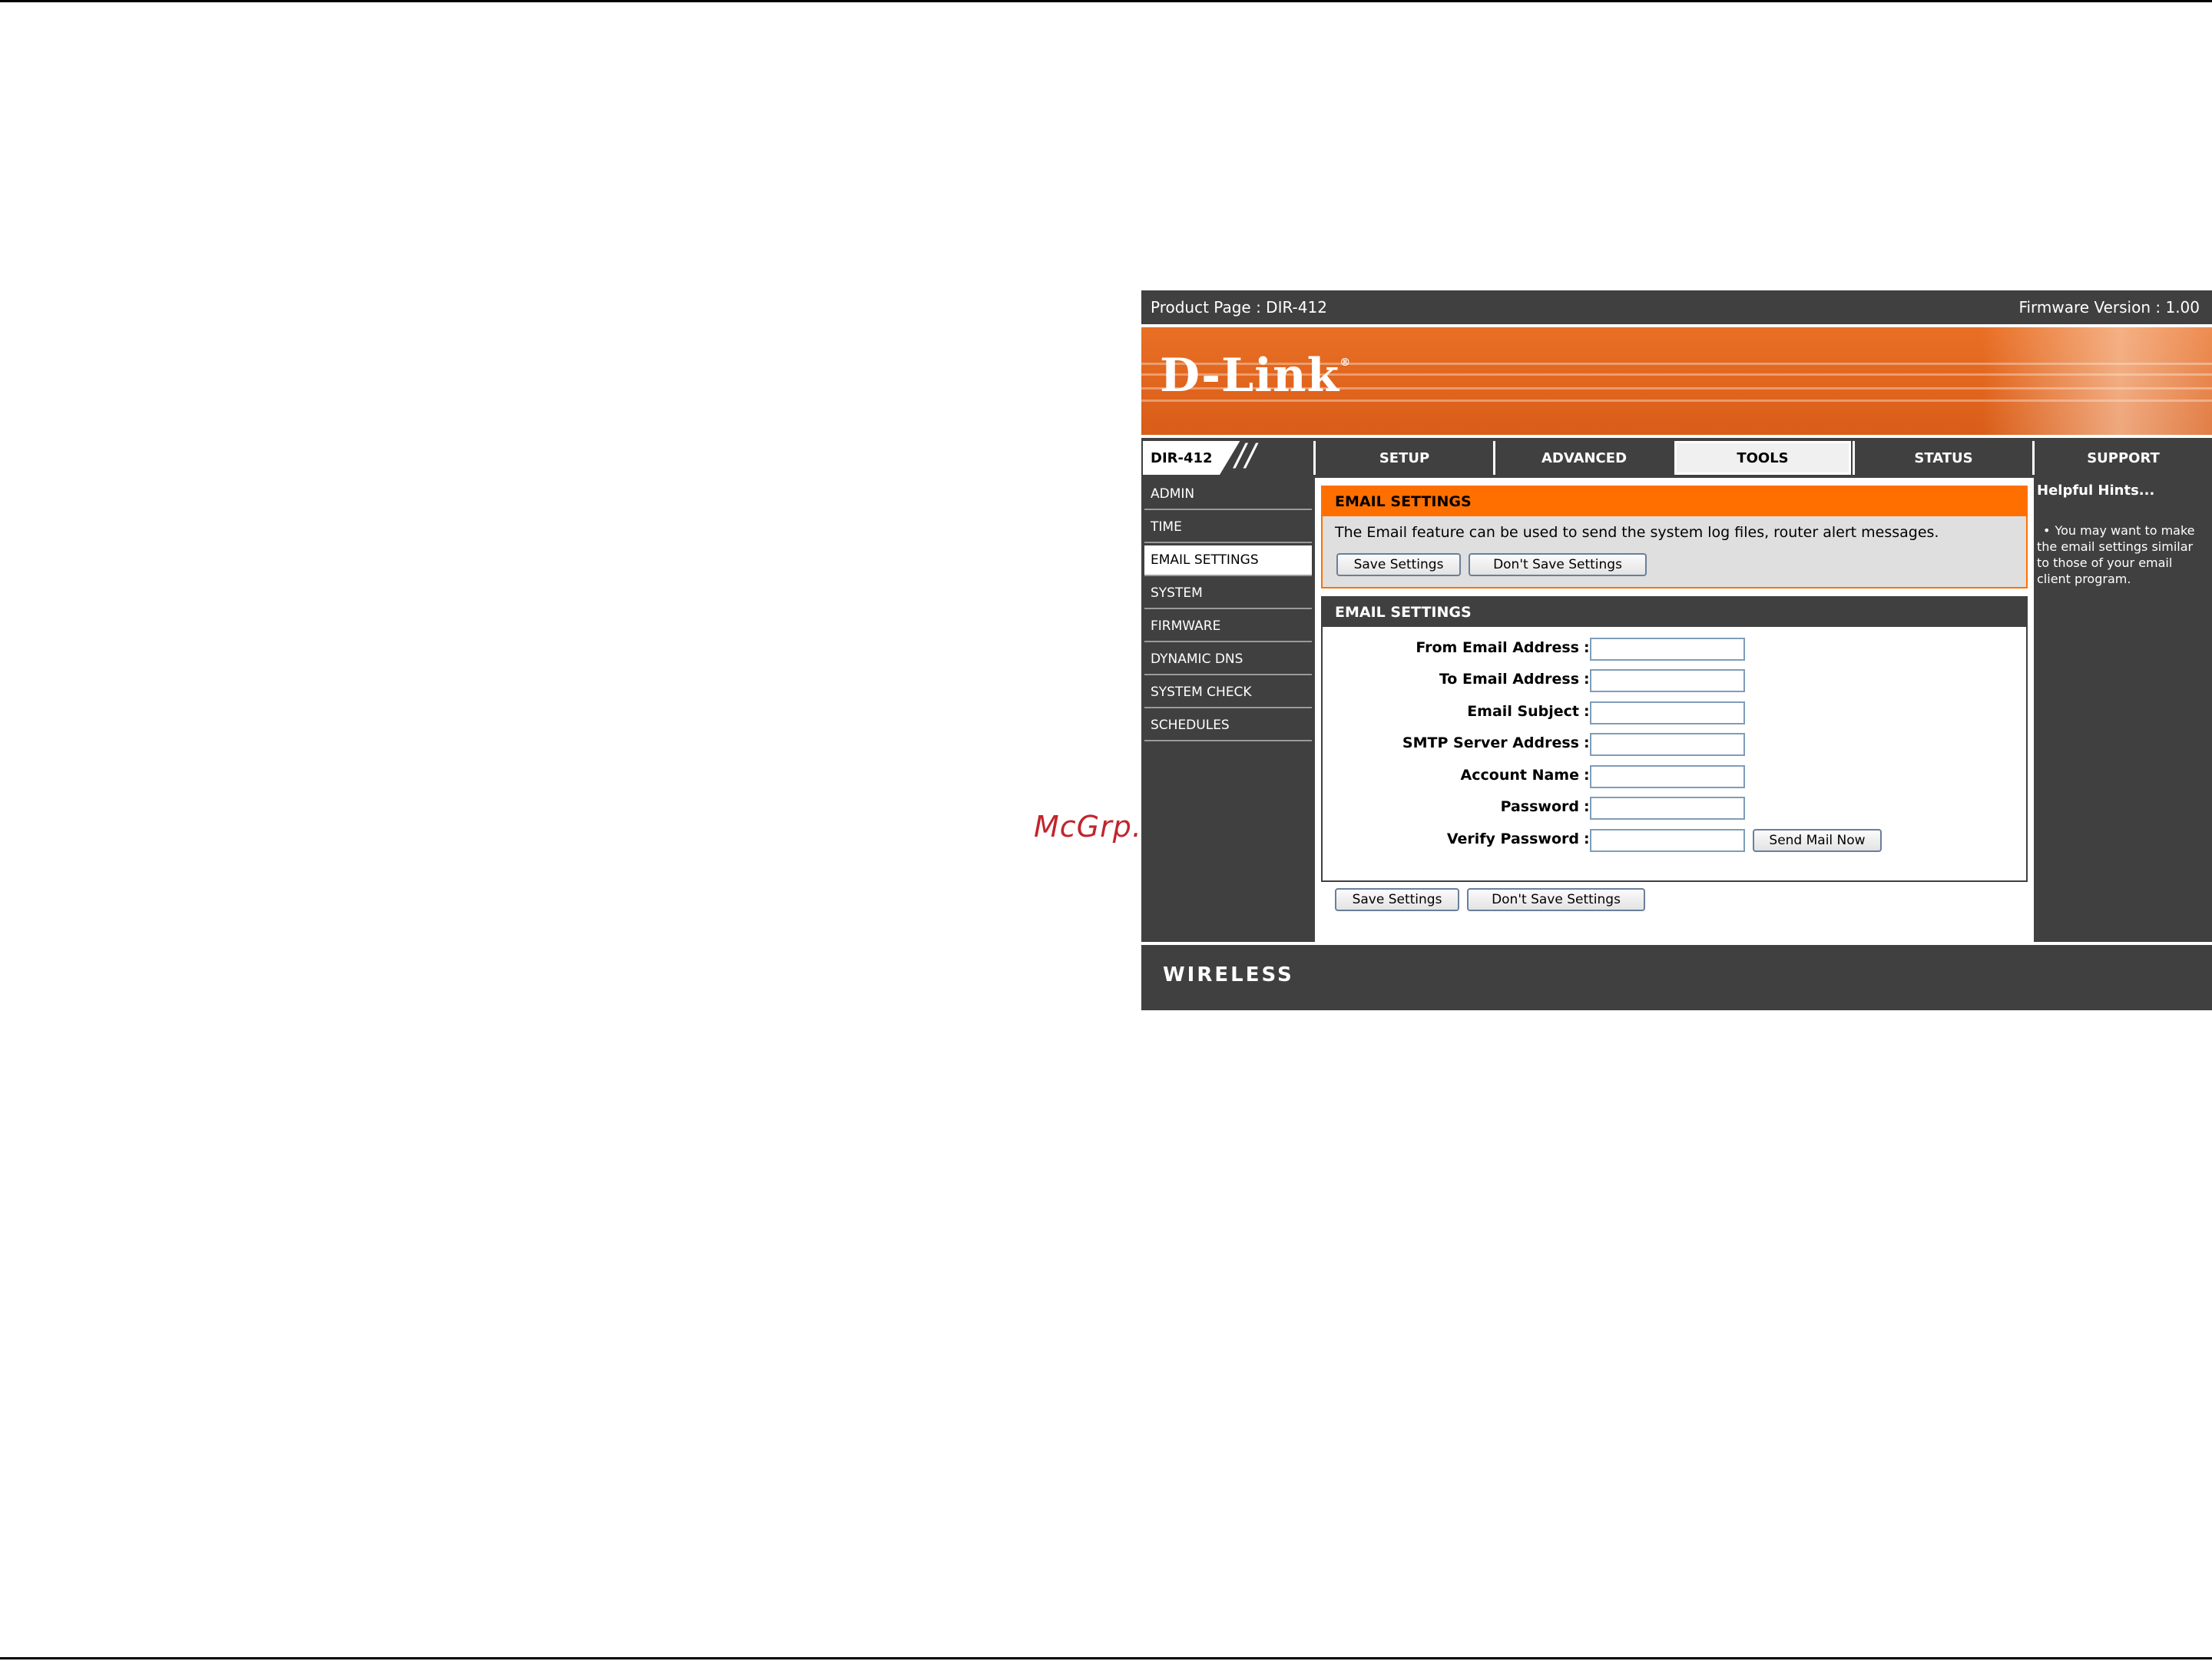  I want to click on model-name: DIR-412, so click(1182, 457).